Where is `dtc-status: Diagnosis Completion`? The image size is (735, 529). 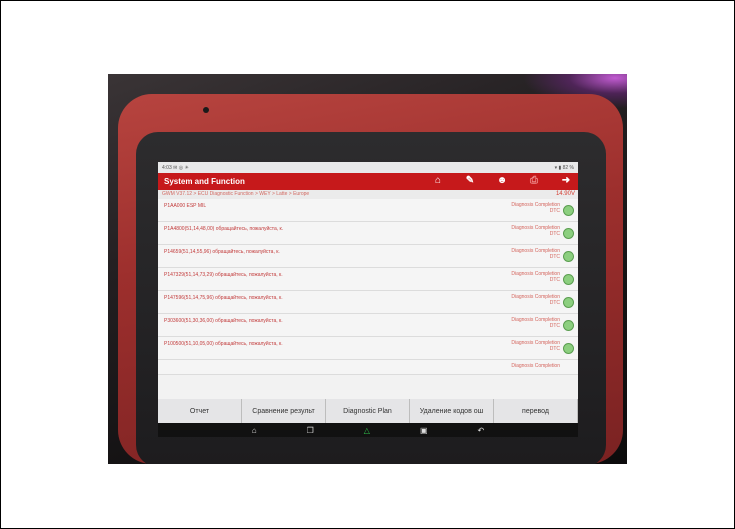
dtc-status: Diagnosis Completion is located at coordinates (535, 366).